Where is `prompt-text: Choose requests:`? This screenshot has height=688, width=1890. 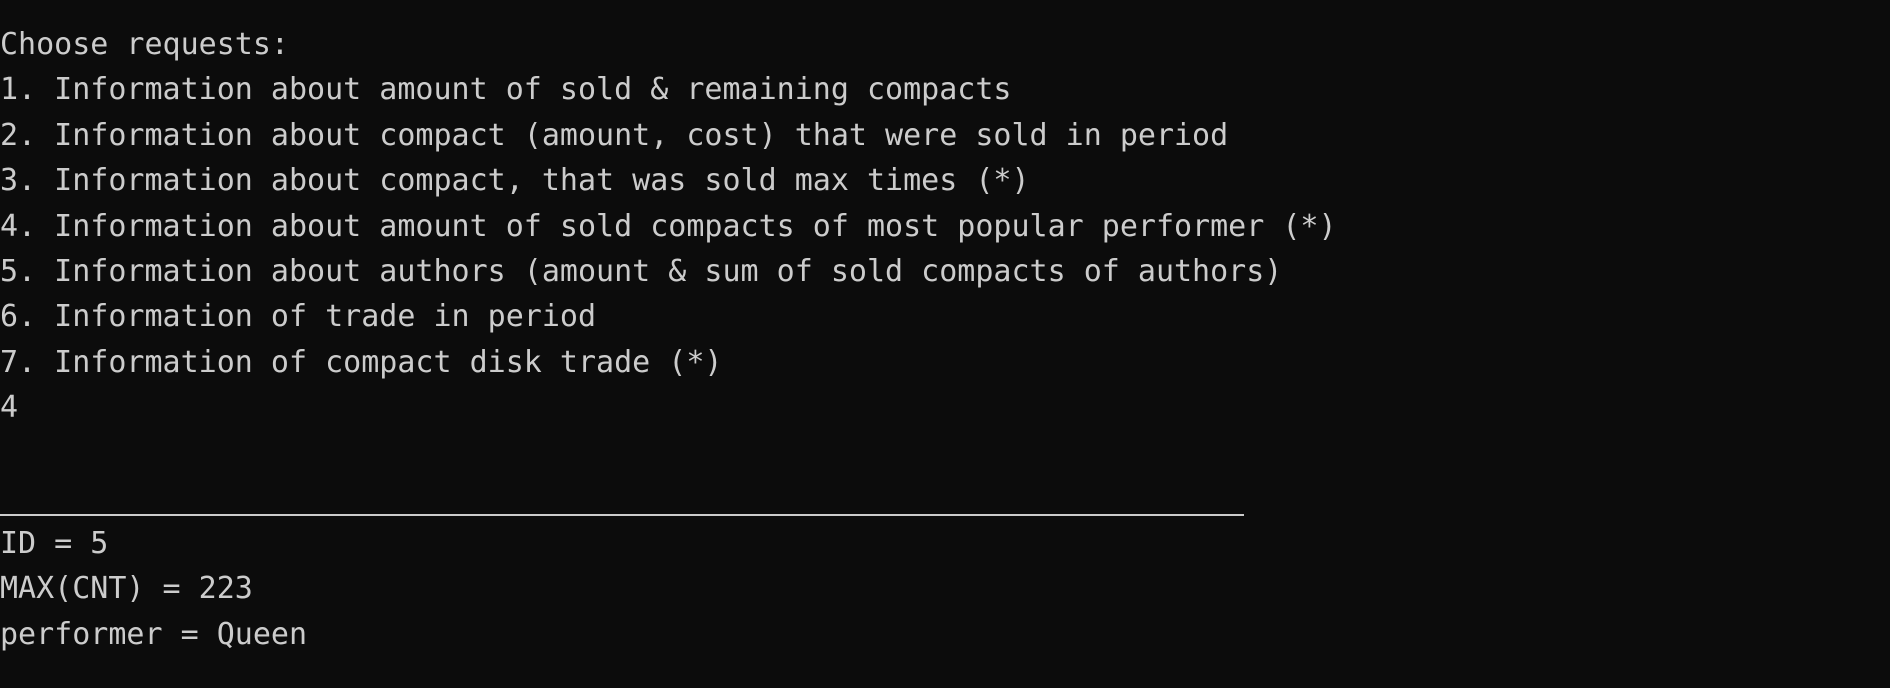
prompt-text: Choose requests: is located at coordinates (144, 44).